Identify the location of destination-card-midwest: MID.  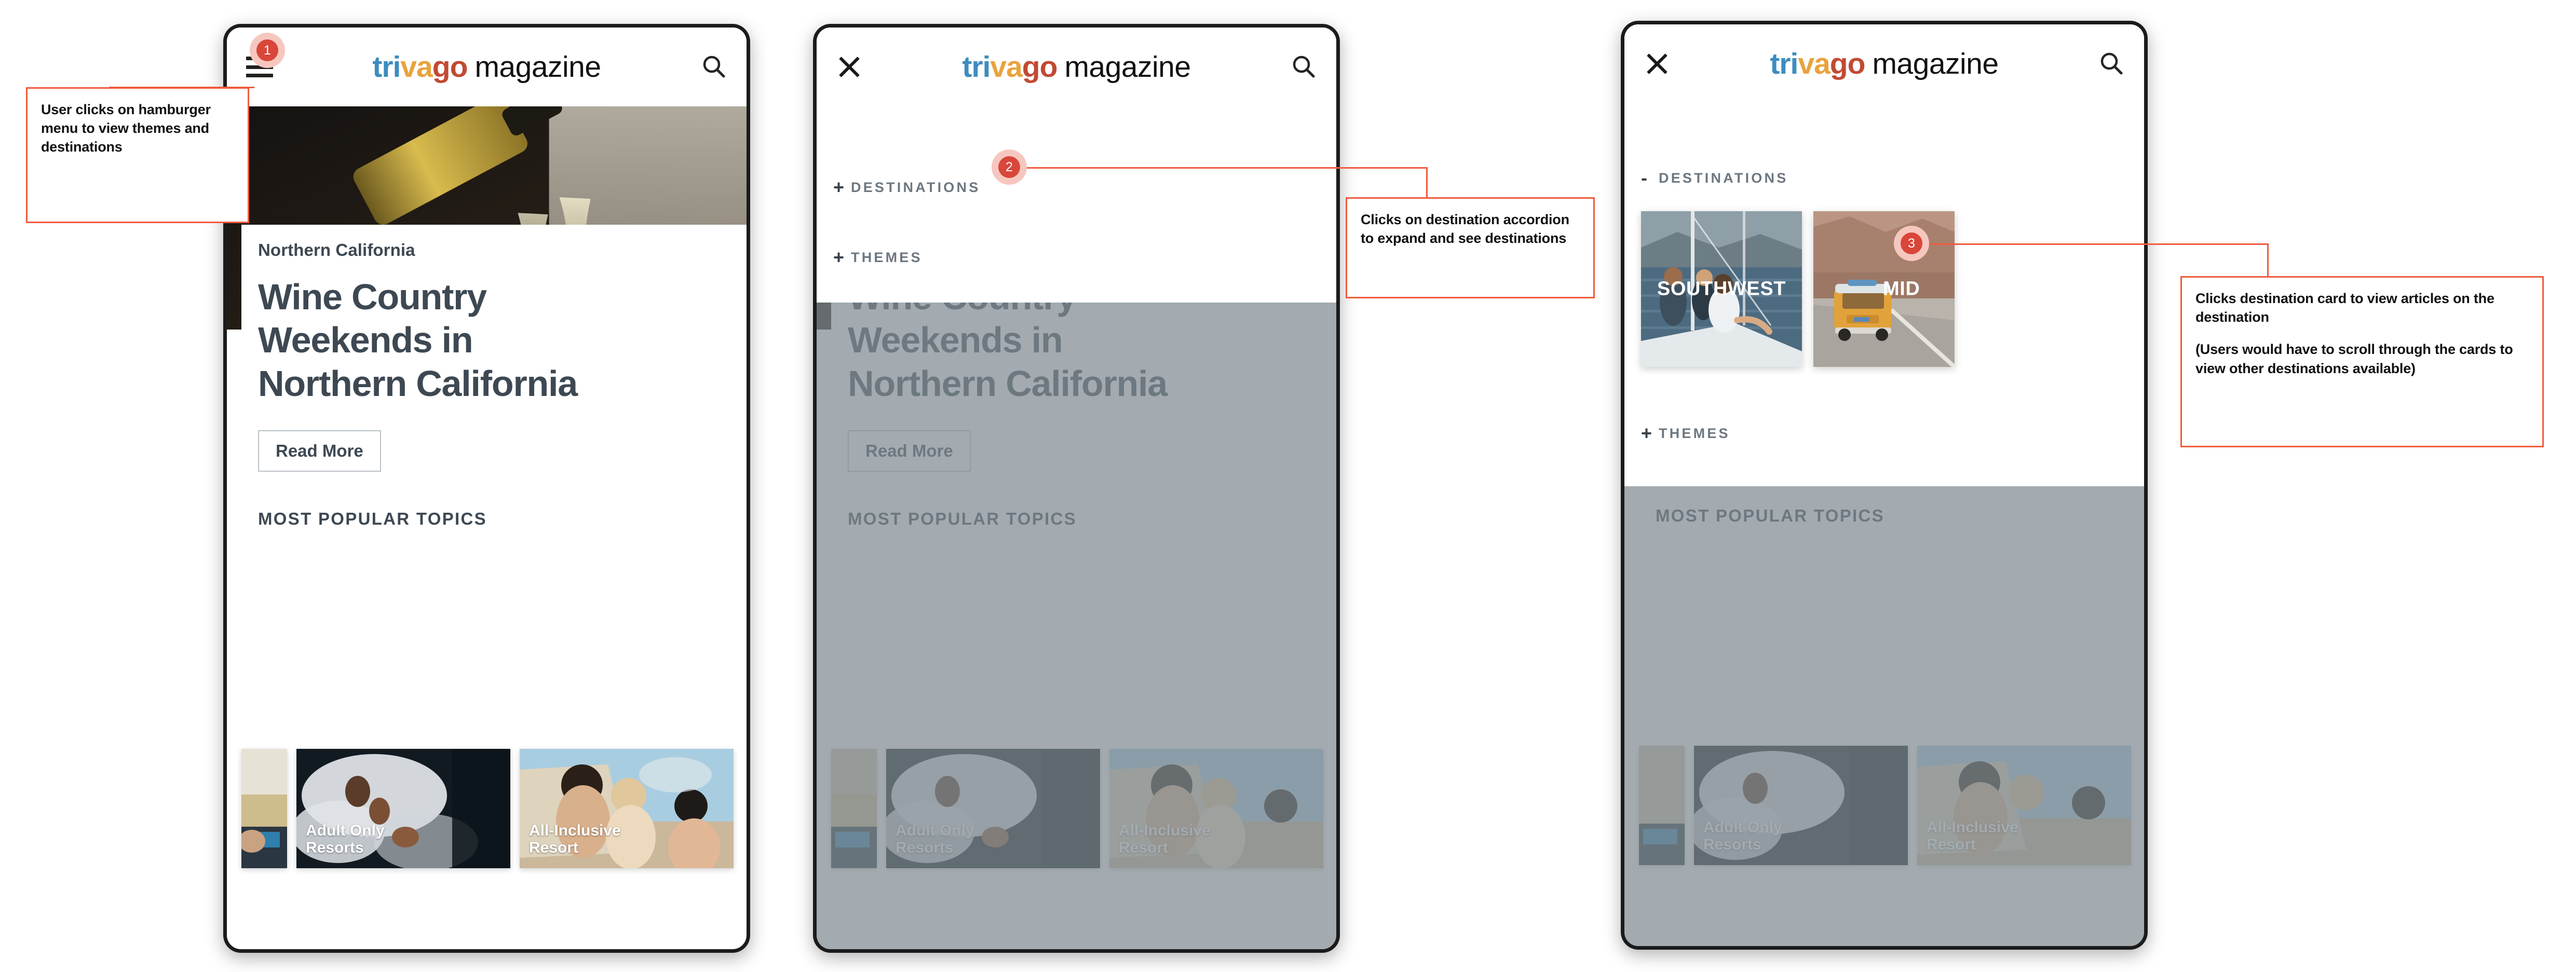
(1884, 289).